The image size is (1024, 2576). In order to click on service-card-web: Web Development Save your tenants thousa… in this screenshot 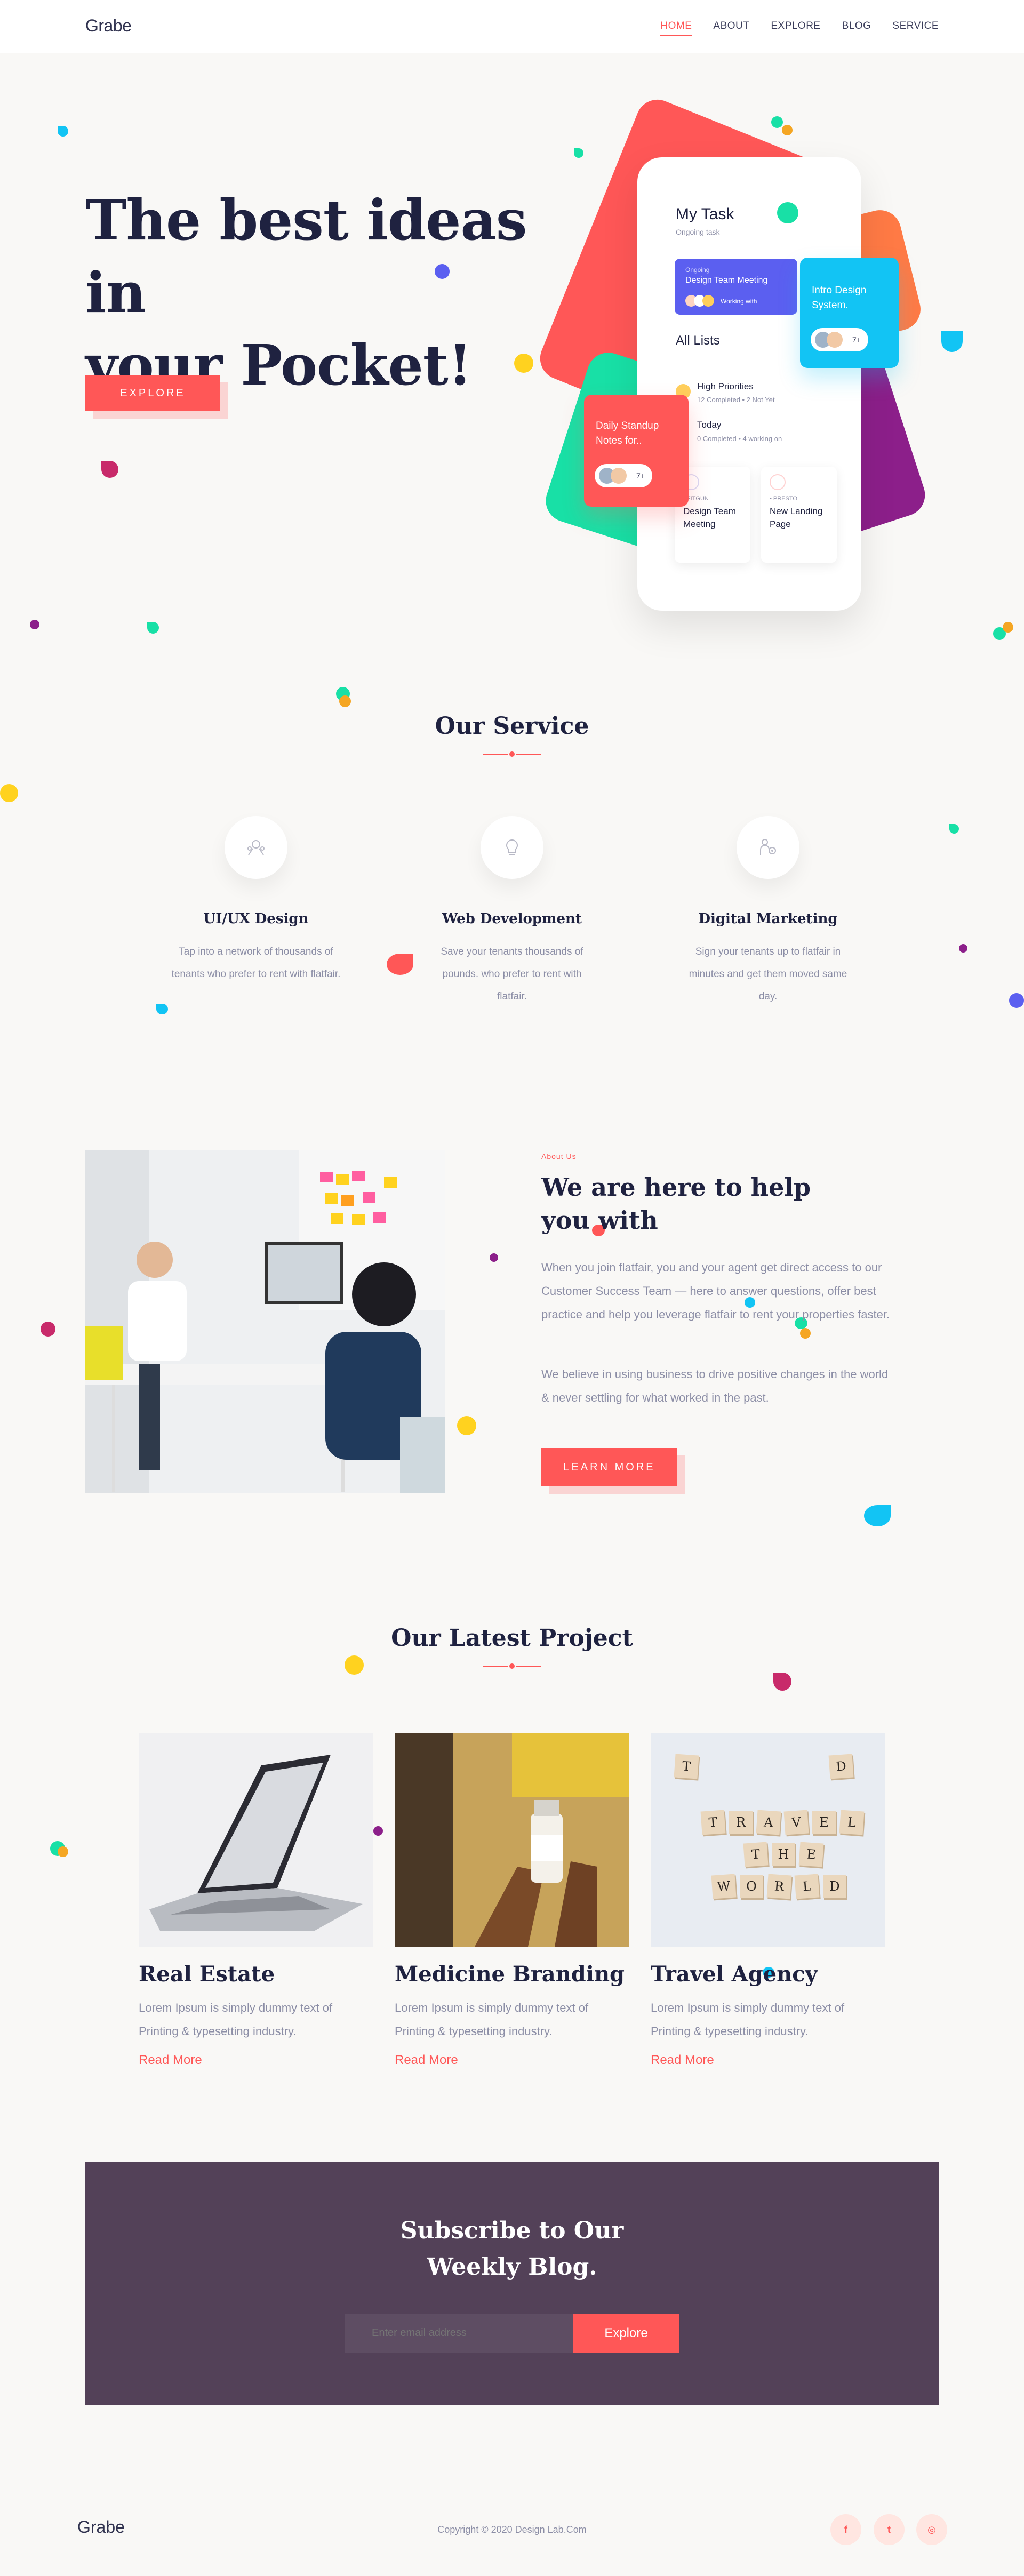, I will do `click(512, 912)`.